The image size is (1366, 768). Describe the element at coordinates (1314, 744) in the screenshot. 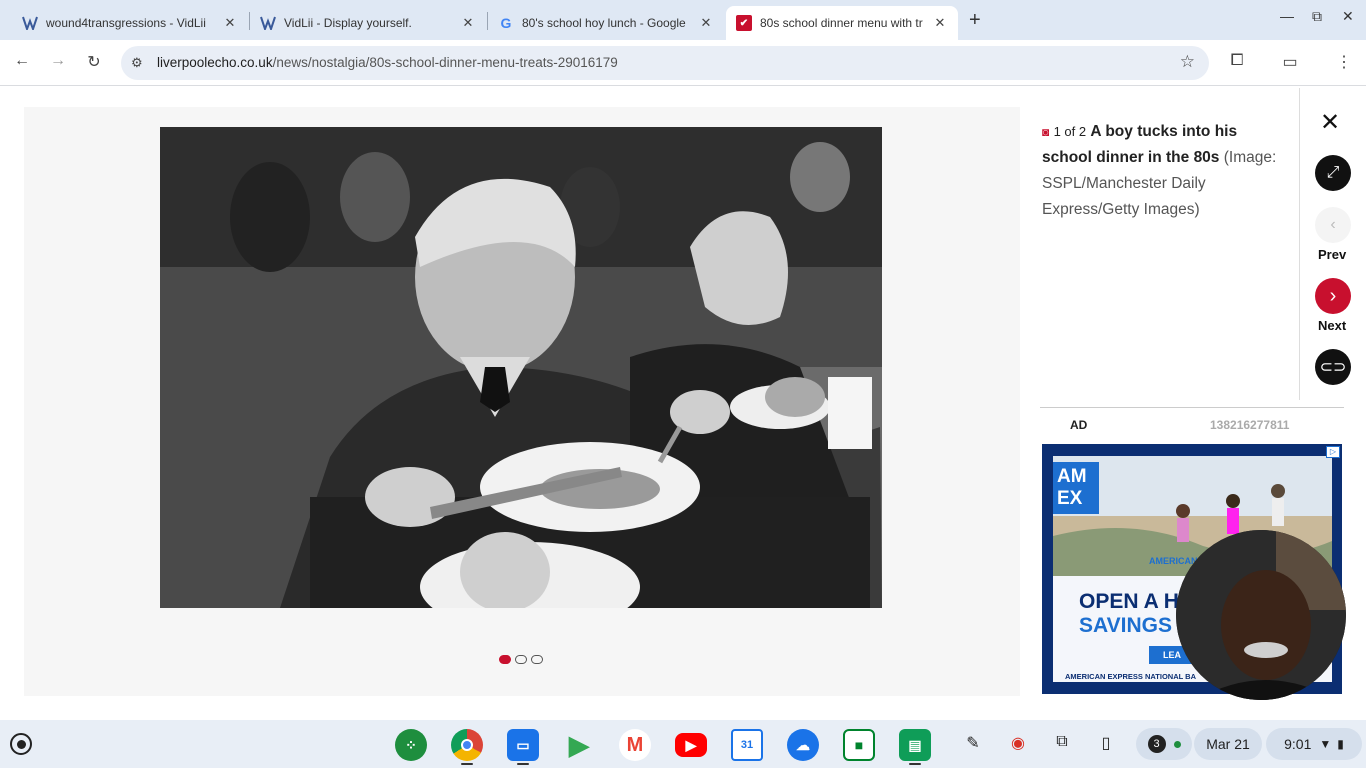

I see `status-tray: 9:01 ▼ ▮` at that location.